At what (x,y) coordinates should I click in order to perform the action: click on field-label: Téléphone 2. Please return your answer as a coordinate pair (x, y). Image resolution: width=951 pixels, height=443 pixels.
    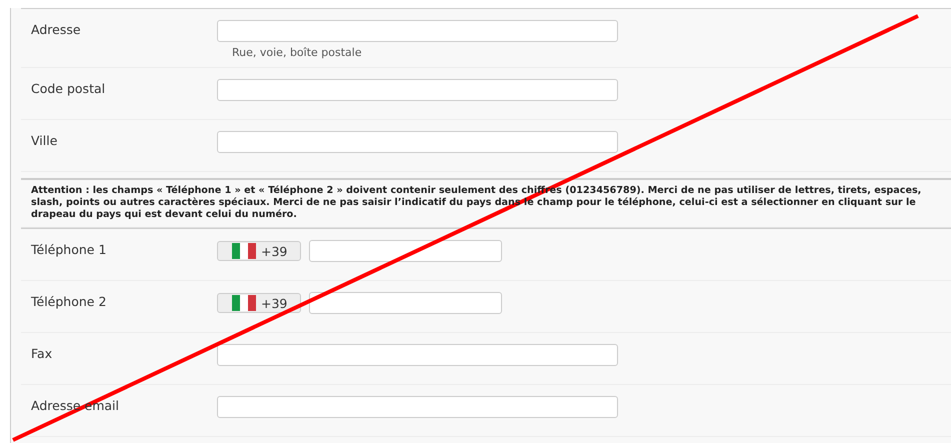
    Looking at the image, I should click on (69, 302).